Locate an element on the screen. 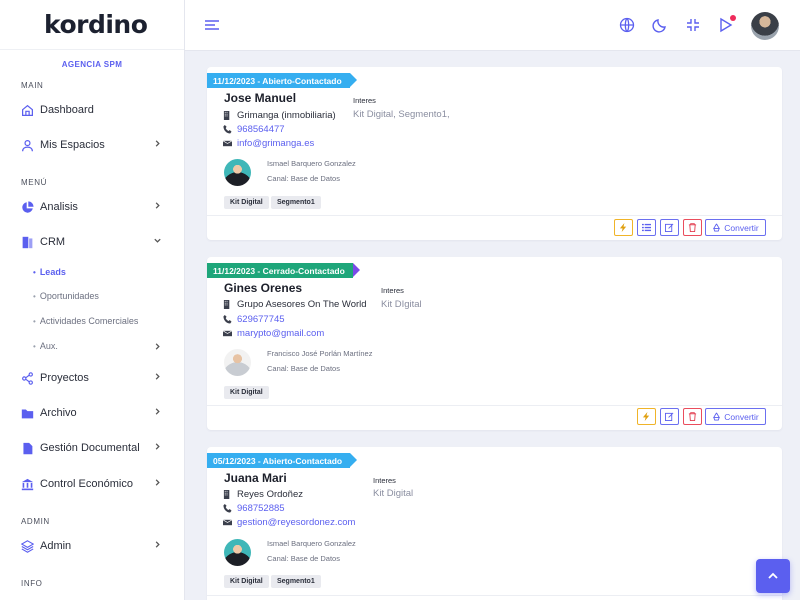 This screenshot has width=800, height=600. bolt-icon is located at coordinates (646, 416).